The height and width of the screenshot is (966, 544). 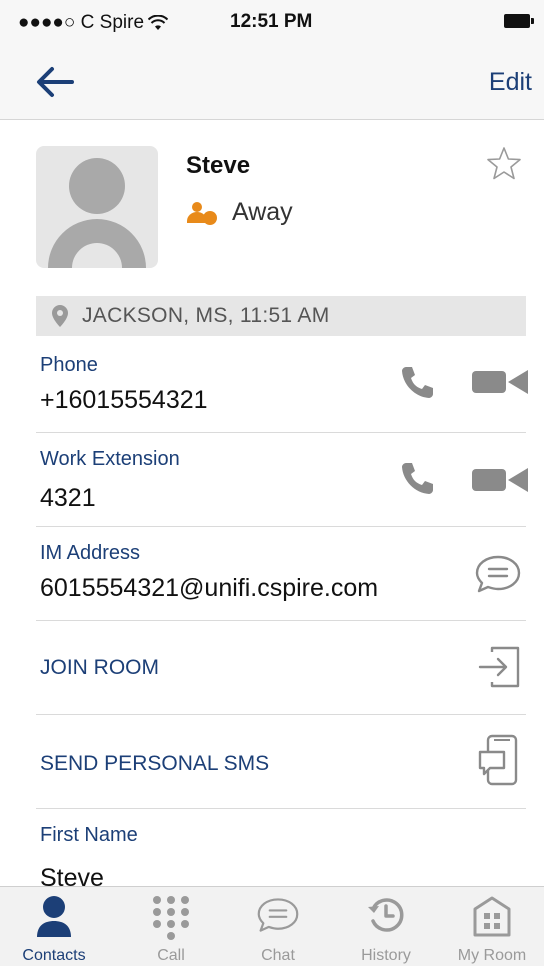 I want to click on location-text: JACKSON, MS, 11:51 AM, so click(x=206, y=315).